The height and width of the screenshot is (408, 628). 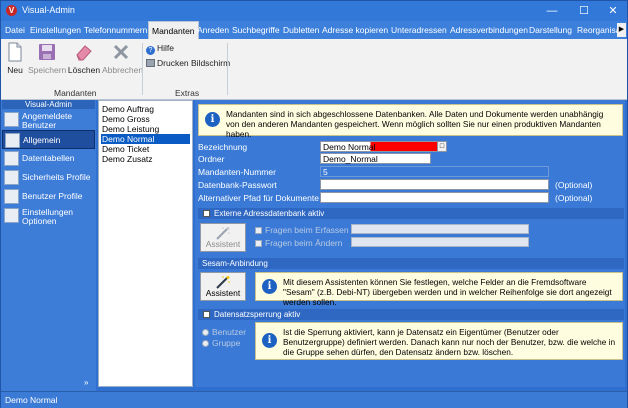 I want to click on list-item-selected: Demo Normal, so click(x=145, y=139).